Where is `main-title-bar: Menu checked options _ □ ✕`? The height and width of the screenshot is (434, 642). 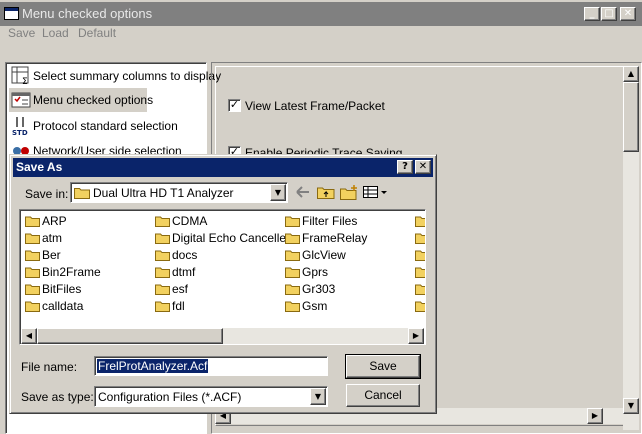
main-title-bar: Menu checked options _ □ ✕ is located at coordinates (321, 14).